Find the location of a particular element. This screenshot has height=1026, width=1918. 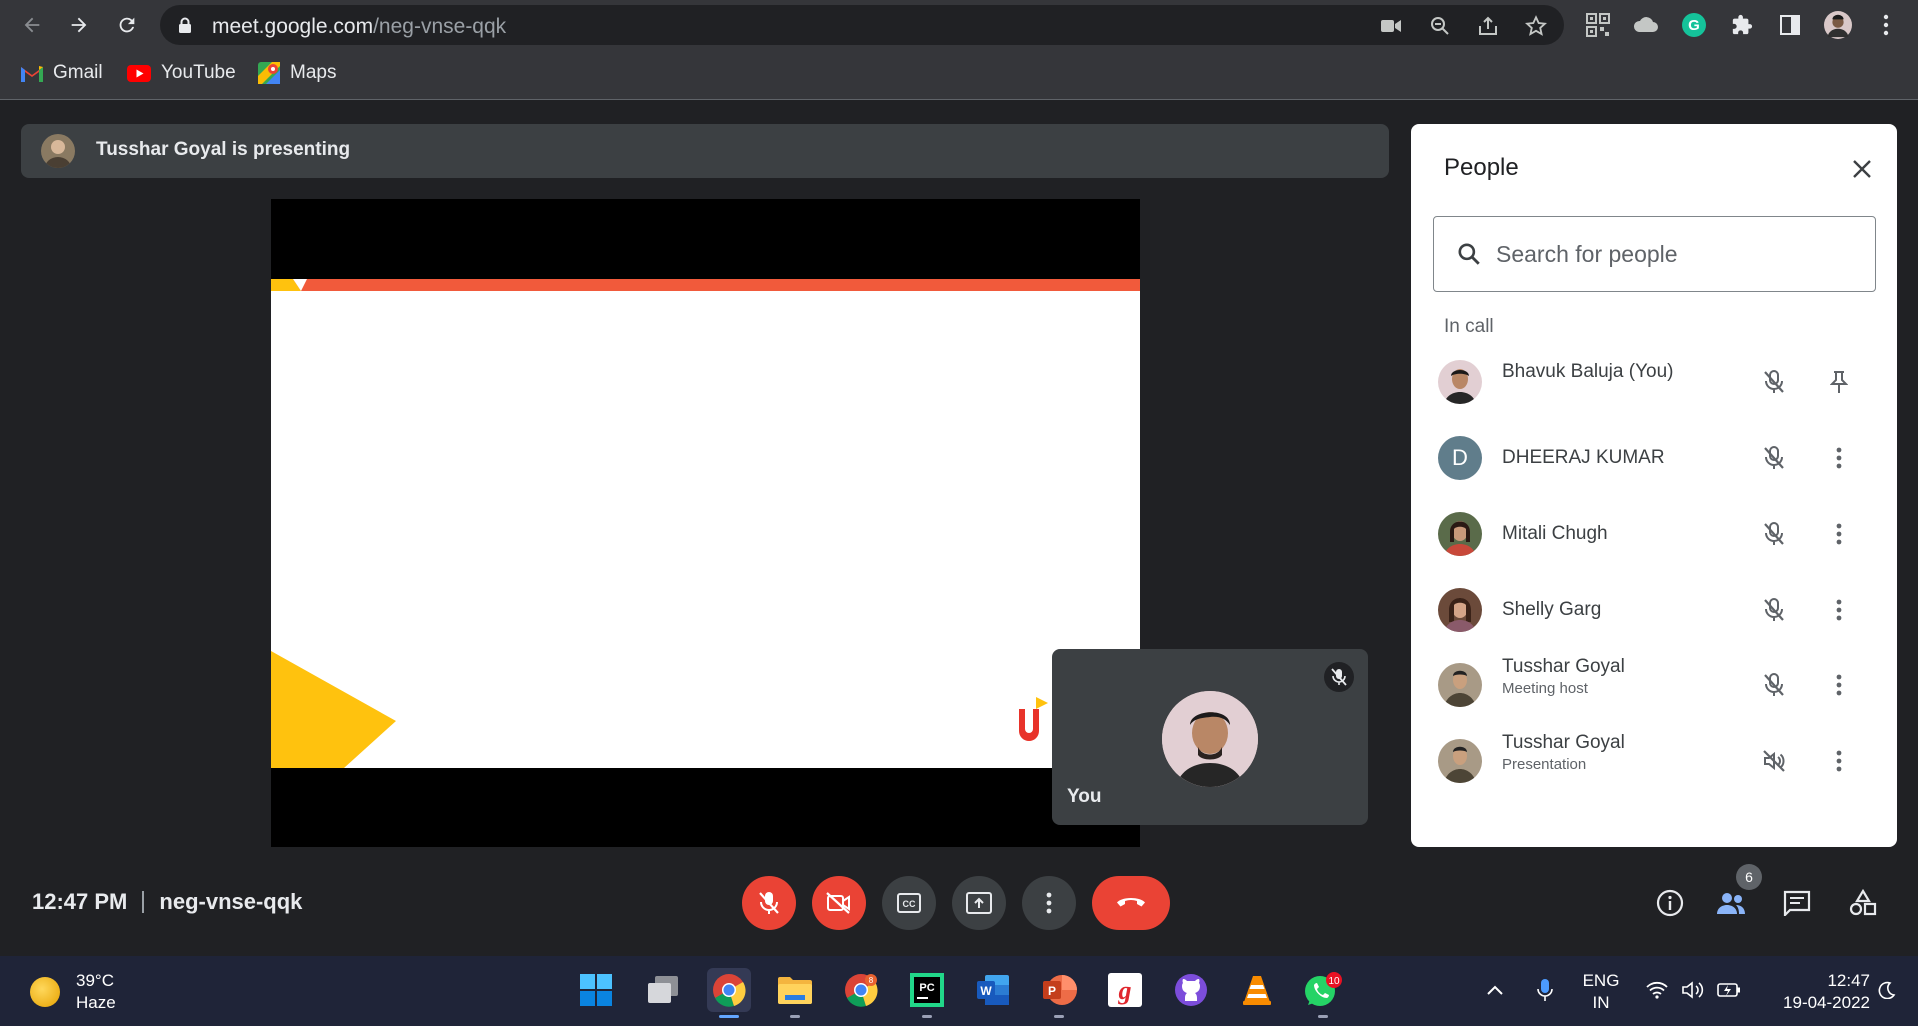

taskbar-github is located at coordinates (1191, 990).